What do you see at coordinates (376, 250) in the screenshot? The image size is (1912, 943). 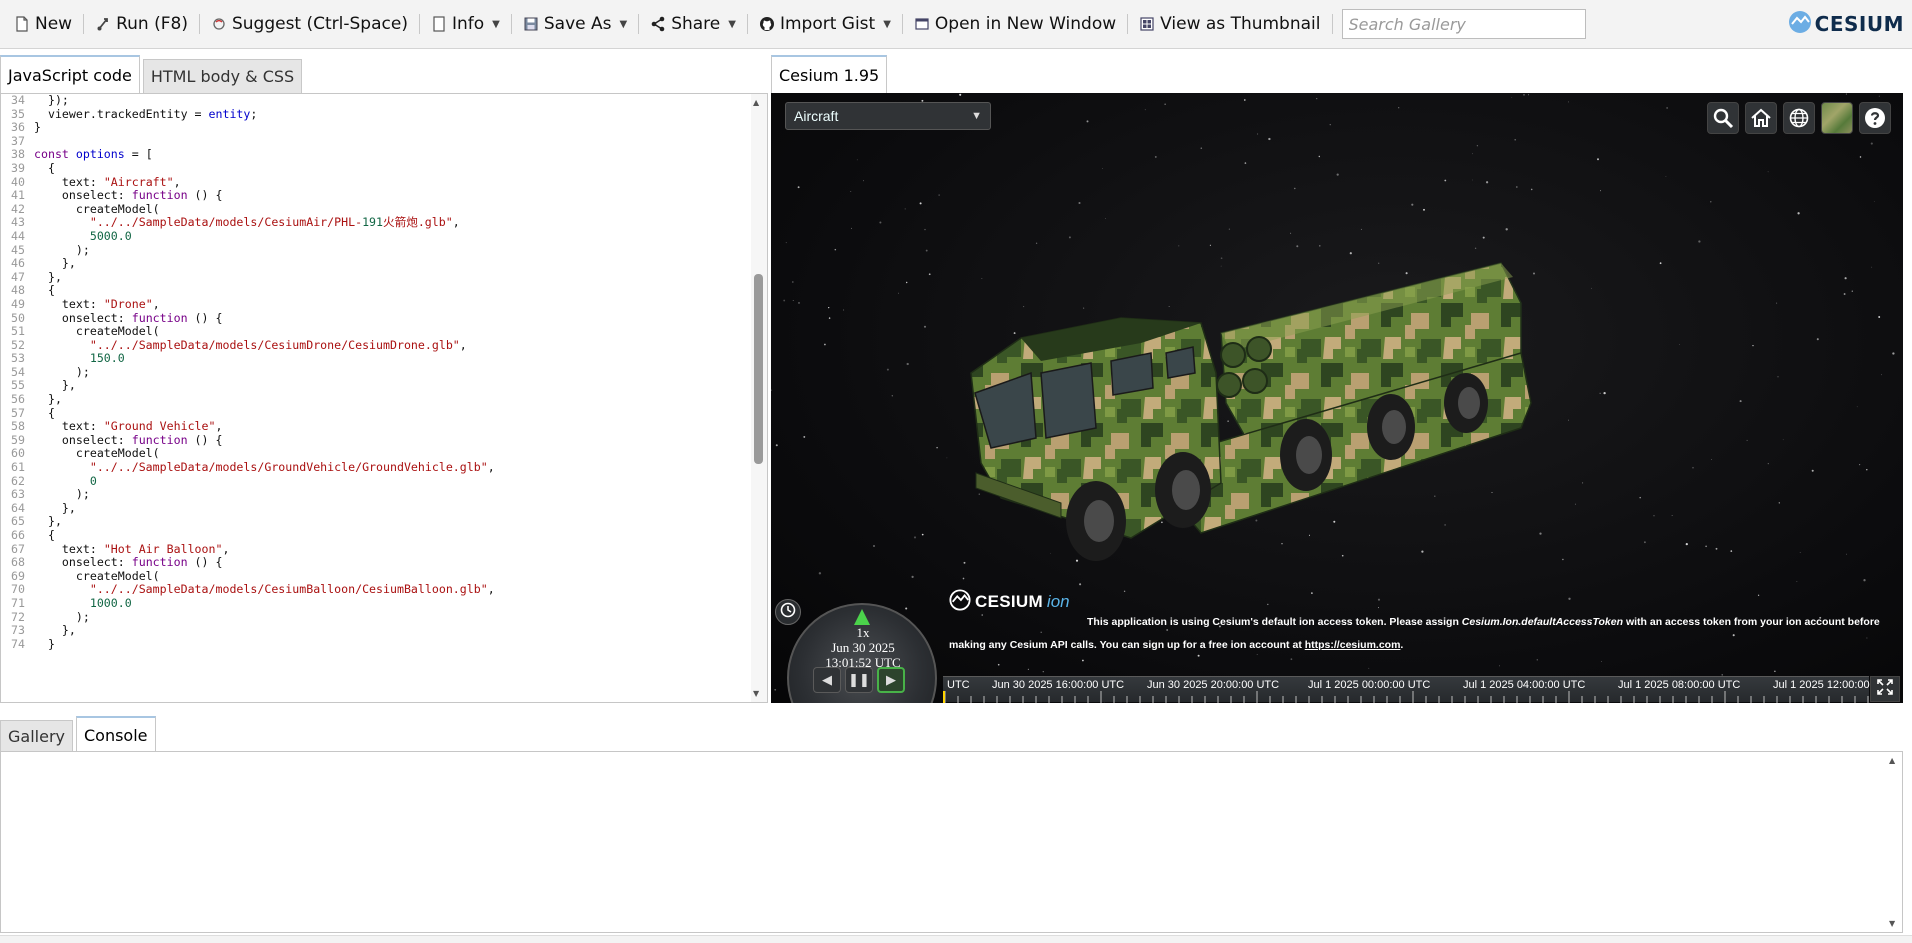 I see `code-line: 45 );` at bounding box center [376, 250].